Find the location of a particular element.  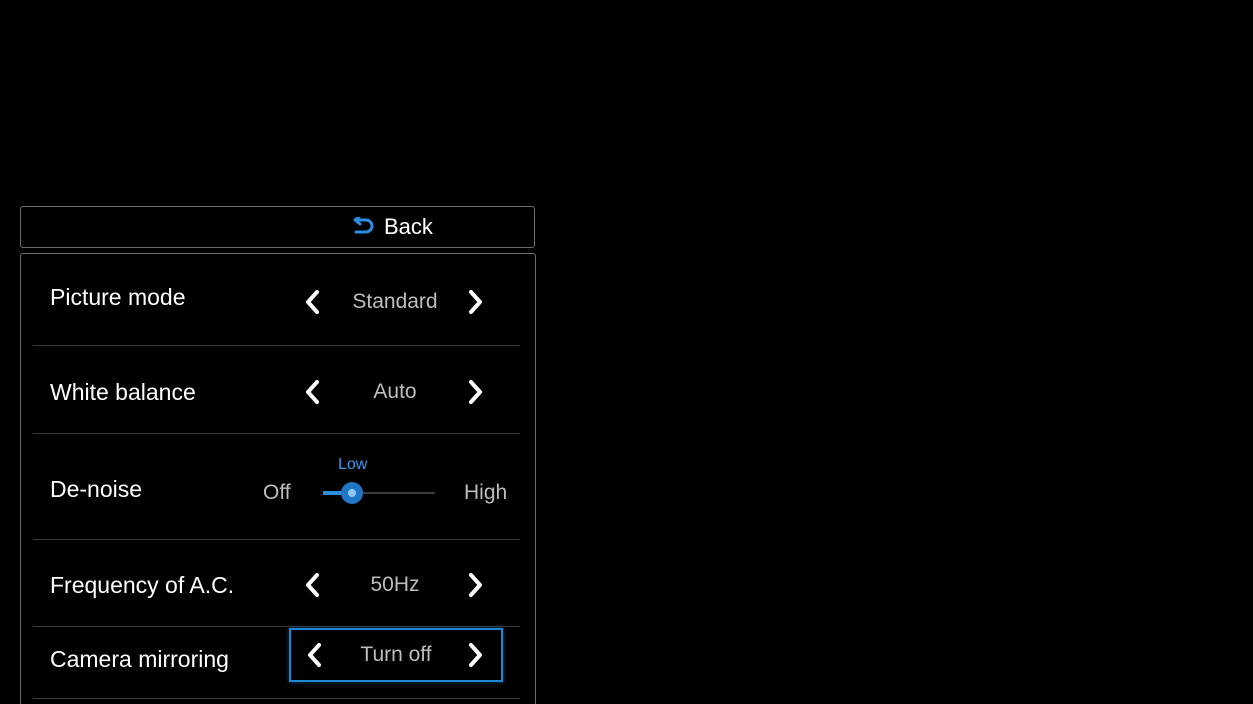

setting-row-white-balance: White balance Auto is located at coordinates (276, 390).